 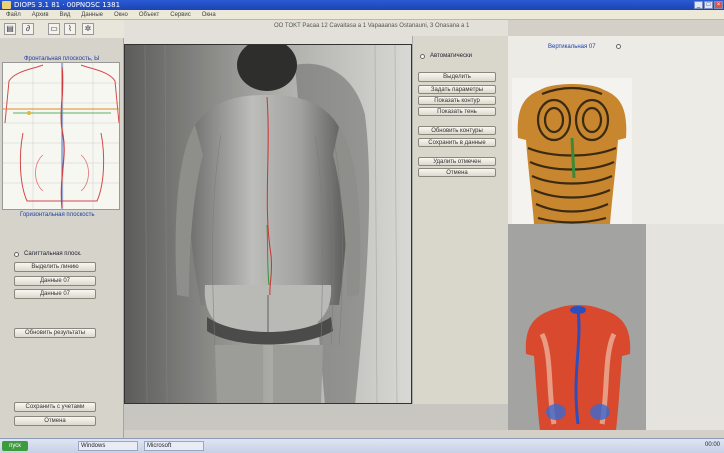 I want to click on frontal-plane-graph, so click(x=61, y=136).